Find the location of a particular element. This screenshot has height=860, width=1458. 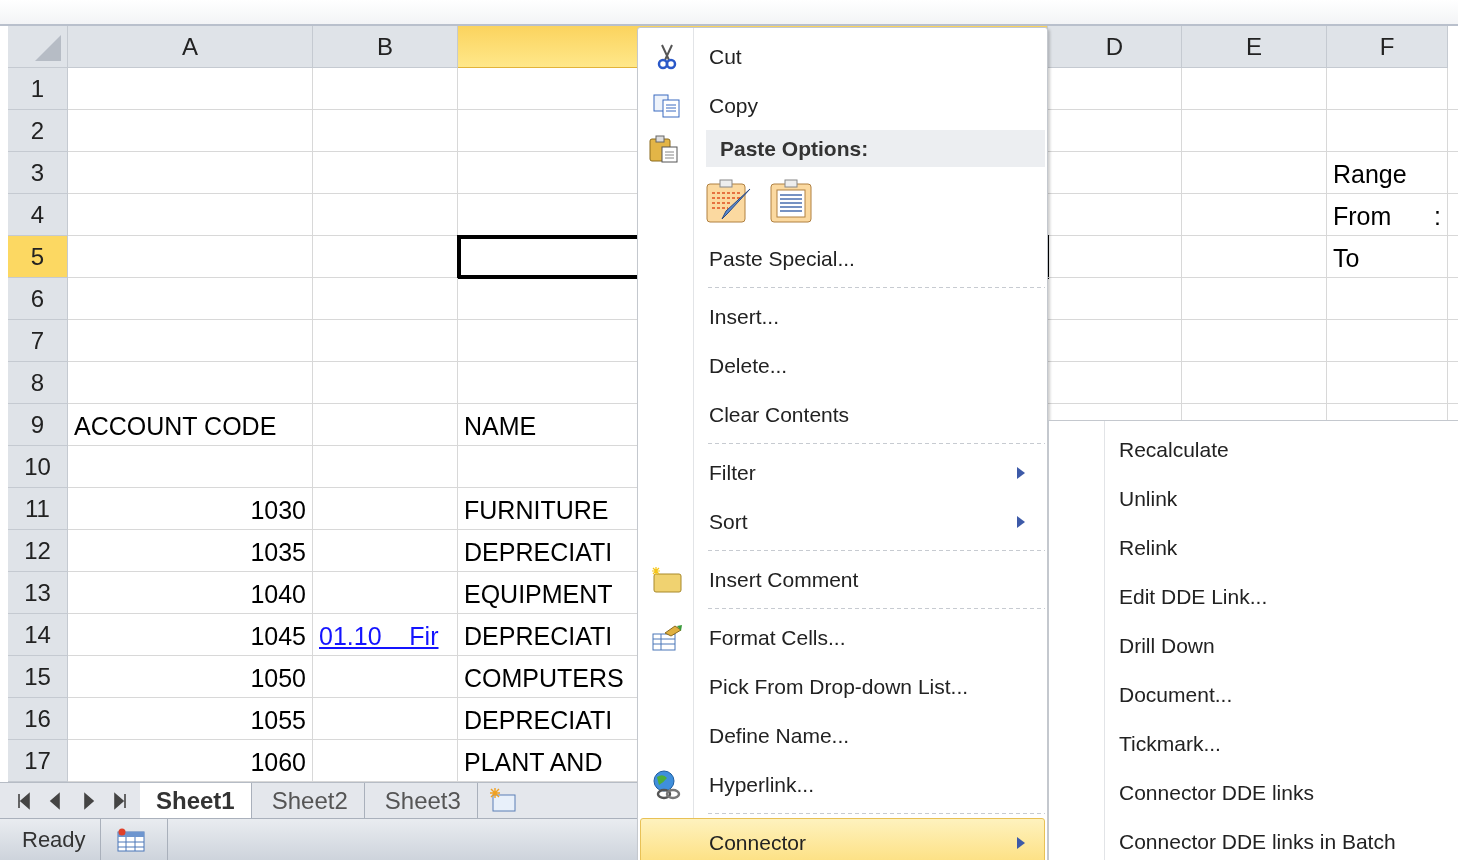

sheet-tab: Sheet1 is located at coordinates (196, 800).